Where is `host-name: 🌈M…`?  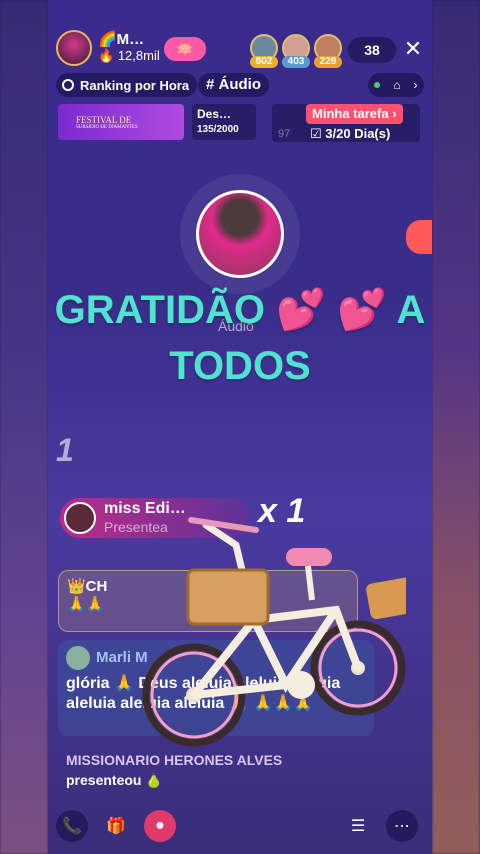 host-name: 🌈M… is located at coordinates (121, 39).